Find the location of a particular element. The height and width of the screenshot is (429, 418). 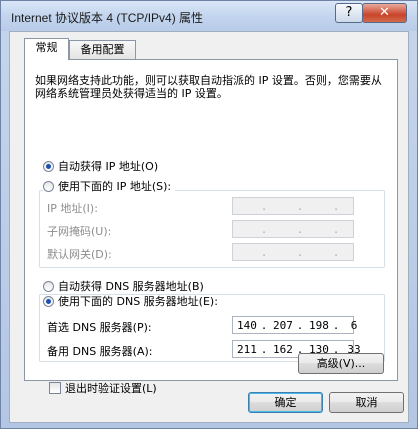

subnet-mask-input: . . . is located at coordinates (293, 229).